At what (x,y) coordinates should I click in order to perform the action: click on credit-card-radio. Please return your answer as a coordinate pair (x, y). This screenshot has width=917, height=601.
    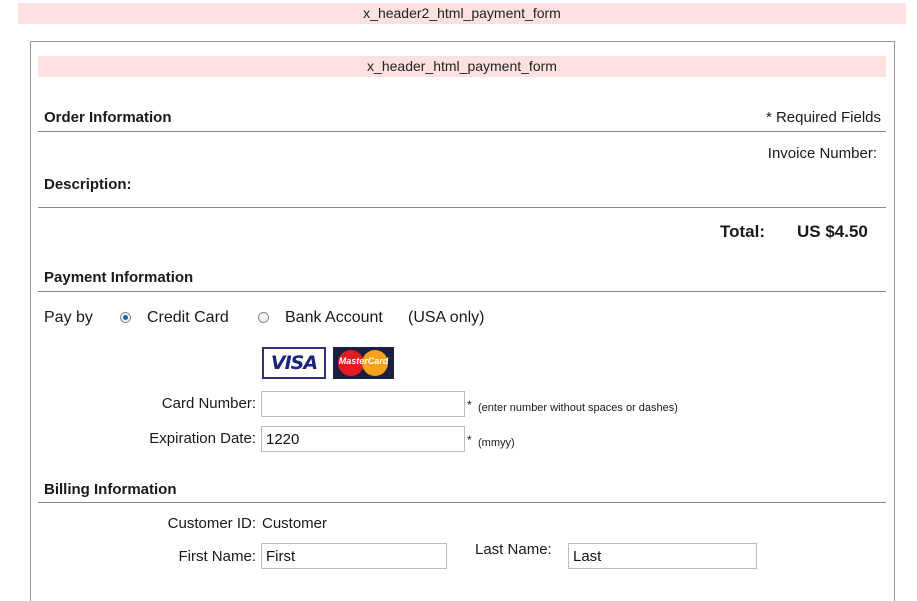
    Looking at the image, I should click on (125, 317).